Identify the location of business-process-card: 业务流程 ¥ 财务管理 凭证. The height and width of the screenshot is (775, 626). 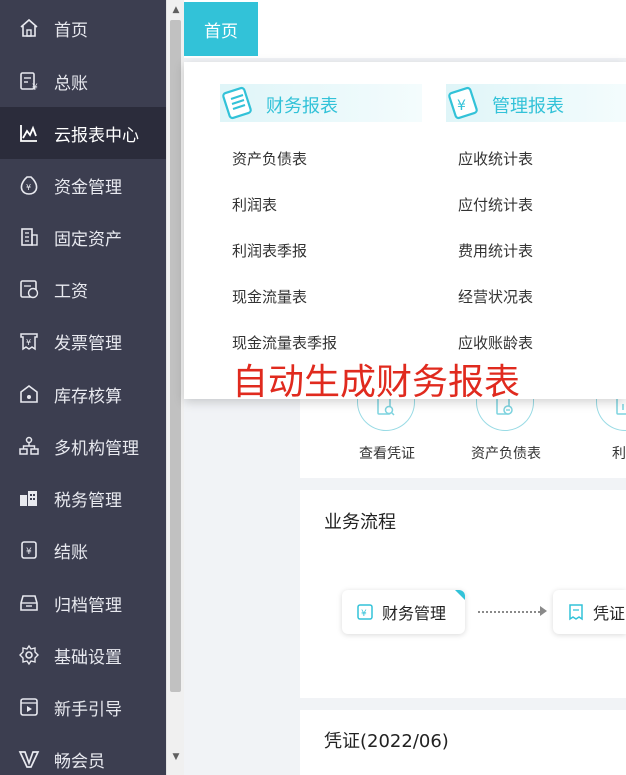
(463, 594).